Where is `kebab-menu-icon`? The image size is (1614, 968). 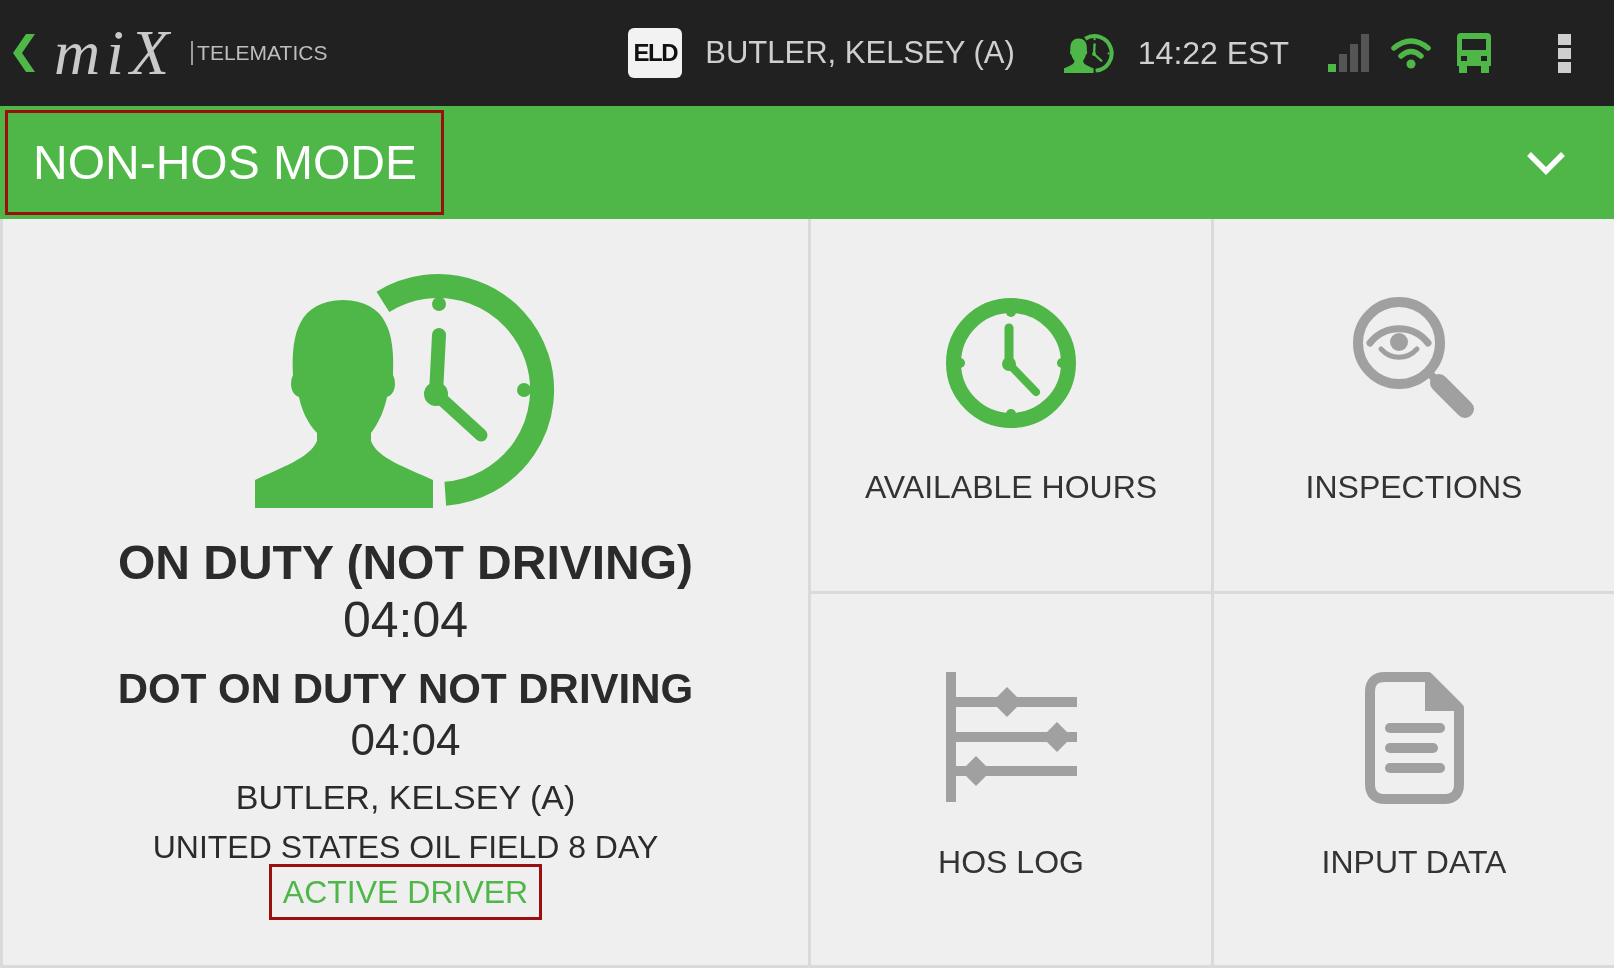
kebab-menu-icon is located at coordinates (1564, 53).